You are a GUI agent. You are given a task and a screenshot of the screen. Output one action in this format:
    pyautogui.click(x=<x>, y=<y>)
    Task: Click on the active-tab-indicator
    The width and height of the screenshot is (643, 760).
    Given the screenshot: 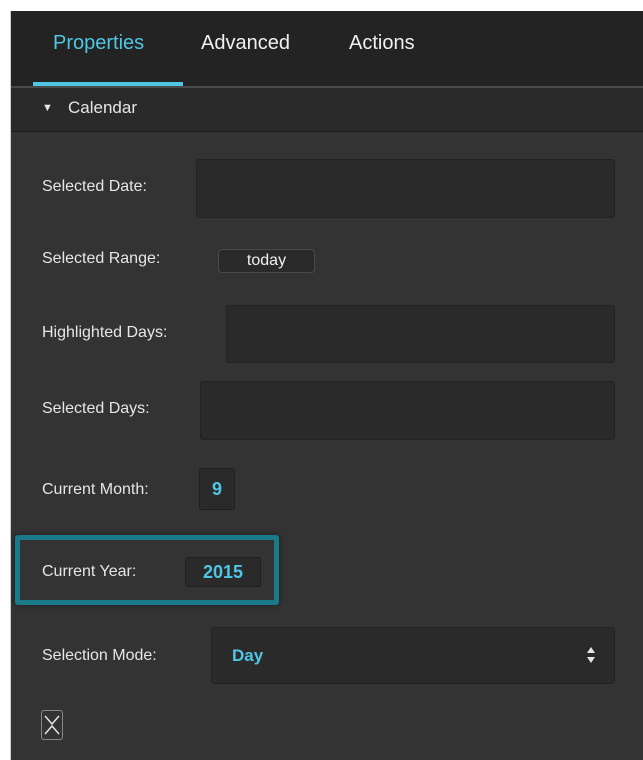 What is the action you would take?
    pyautogui.click(x=108, y=84)
    